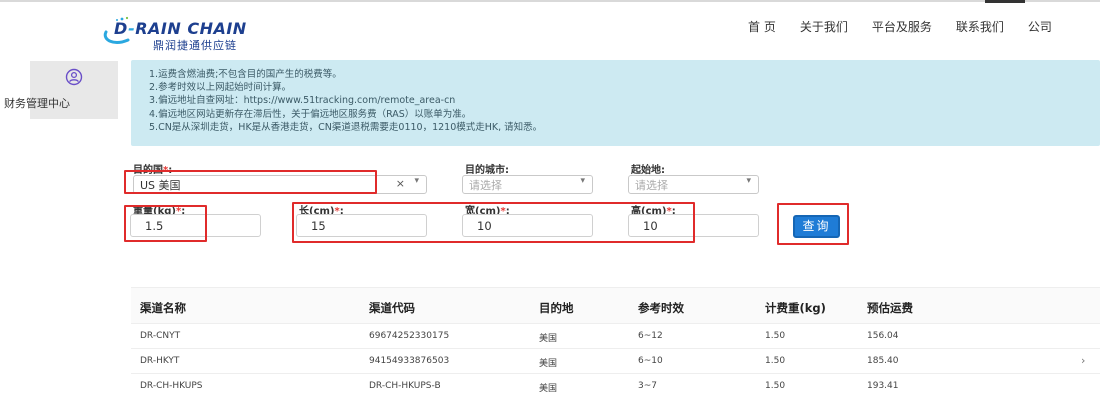 The height and width of the screenshot is (402, 1100). Describe the element at coordinates (527, 184) in the screenshot. I see `destination-city-select: 请选择 ▾` at that location.